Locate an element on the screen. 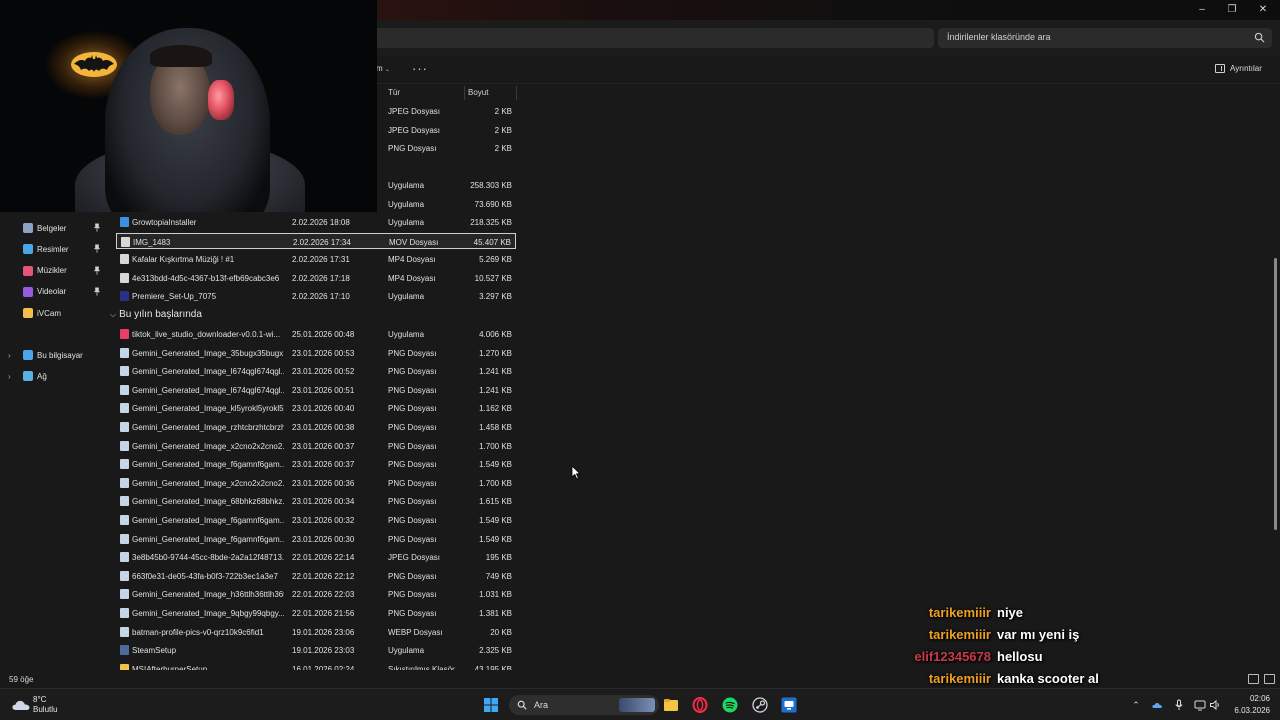 Image resolution: width=1280 pixels, height=720 pixels. sidebar-item: iVCam is located at coordinates (54, 313).